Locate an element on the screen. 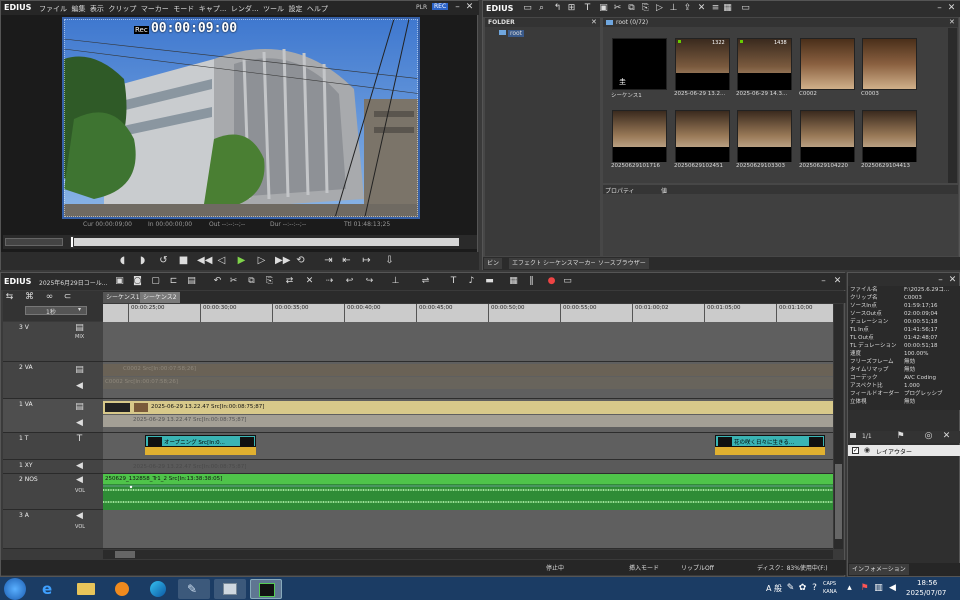 This screenshot has height=600, width=960. clip-1va-audio: 2025-06-29 13.22.47 Src[In:00:08:75;87] is located at coordinates (468, 421).